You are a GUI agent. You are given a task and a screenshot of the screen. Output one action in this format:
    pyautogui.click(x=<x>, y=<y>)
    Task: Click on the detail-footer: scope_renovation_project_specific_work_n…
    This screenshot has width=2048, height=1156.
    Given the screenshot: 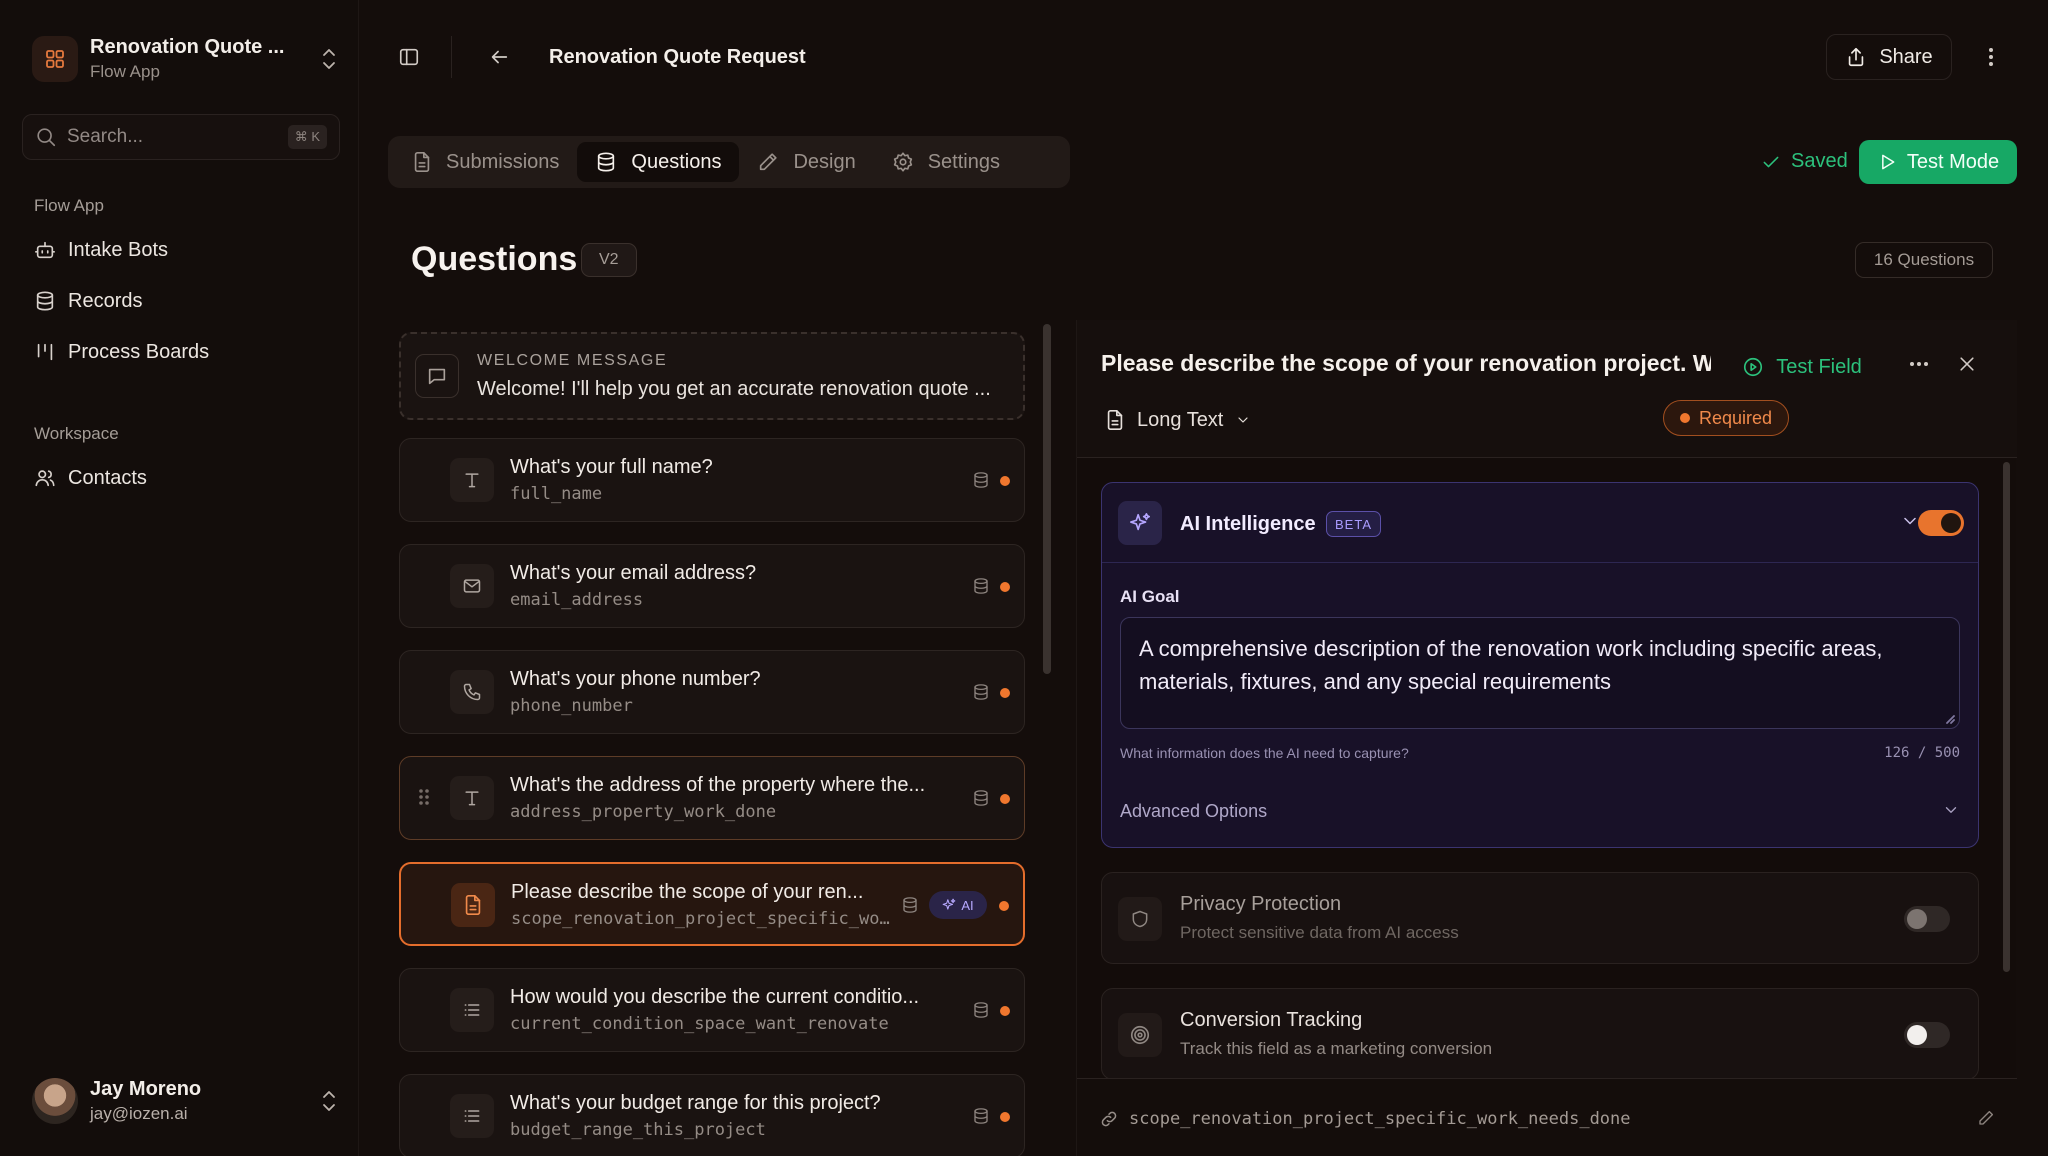 What is the action you would take?
    pyautogui.click(x=1547, y=1117)
    